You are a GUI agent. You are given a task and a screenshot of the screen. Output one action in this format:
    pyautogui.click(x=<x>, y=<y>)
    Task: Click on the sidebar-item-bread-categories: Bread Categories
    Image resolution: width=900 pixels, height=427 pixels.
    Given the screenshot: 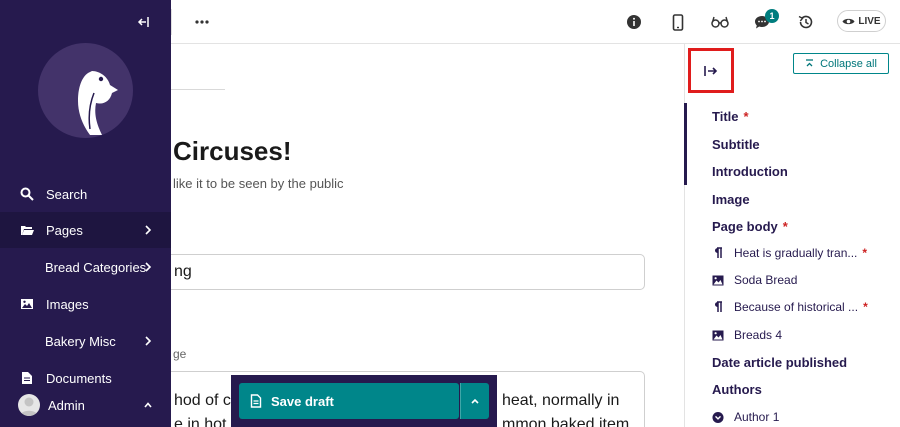 What is the action you would take?
    pyautogui.click(x=85, y=267)
    